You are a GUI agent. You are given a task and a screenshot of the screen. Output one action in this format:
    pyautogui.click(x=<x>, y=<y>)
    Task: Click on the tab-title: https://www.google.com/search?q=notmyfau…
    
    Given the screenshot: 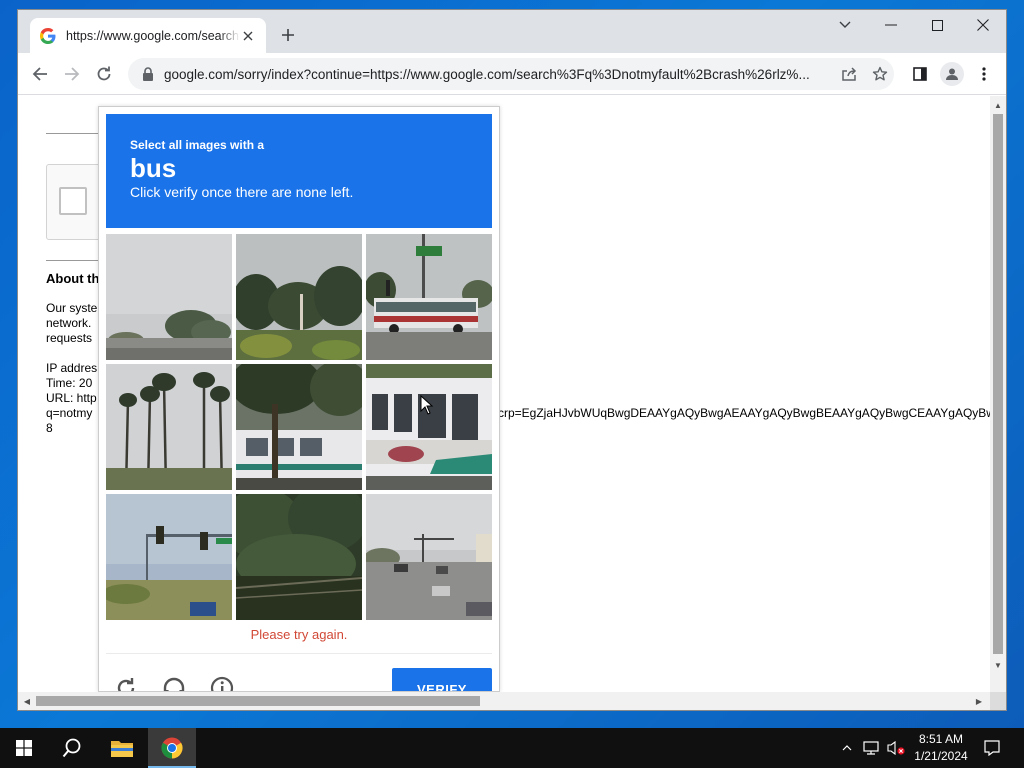 What is the action you would take?
    pyautogui.click(x=153, y=35)
    